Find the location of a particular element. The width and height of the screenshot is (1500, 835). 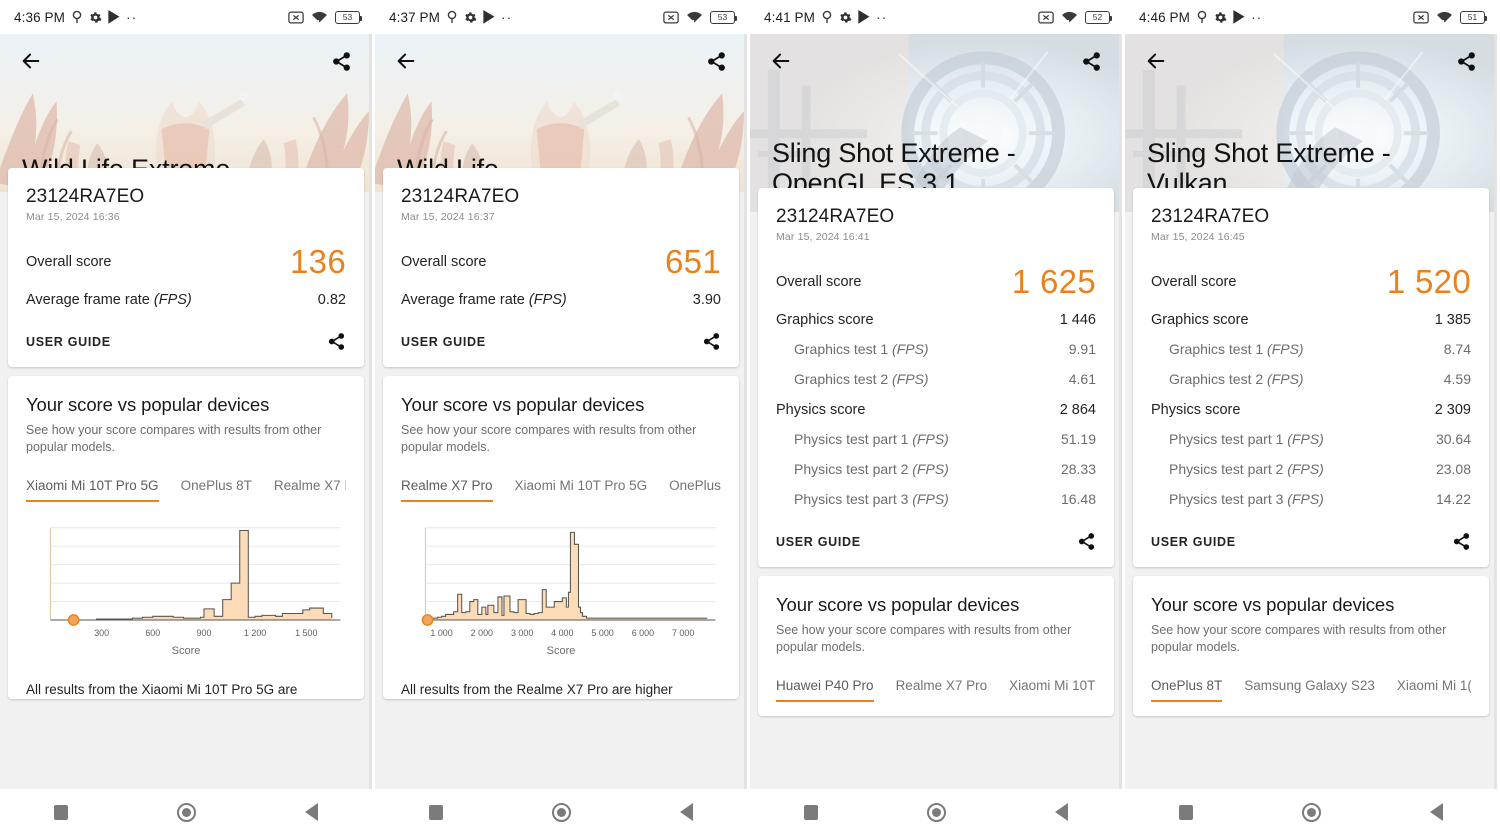

device-tabs: OnePlus 8T Samsung Galaxy S23 Xiaomi Mi 1( is located at coordinates (1311, 690).